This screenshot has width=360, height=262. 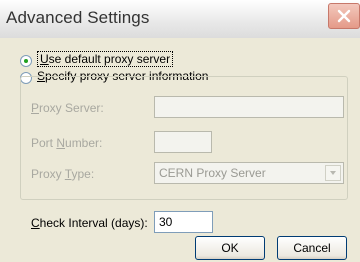 I want to click on use-default-proxy-radio, so click(x=26, y=61).